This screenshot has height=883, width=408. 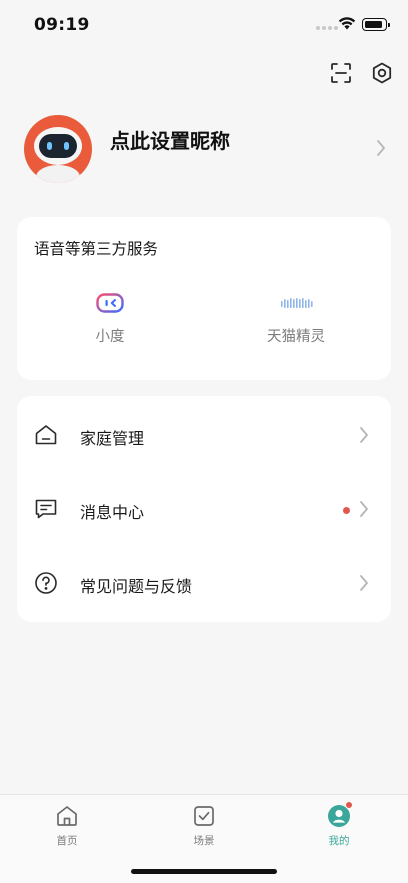 I want to click on service-tmall-genie: 天猫精灵, so click(x=296, y=318).